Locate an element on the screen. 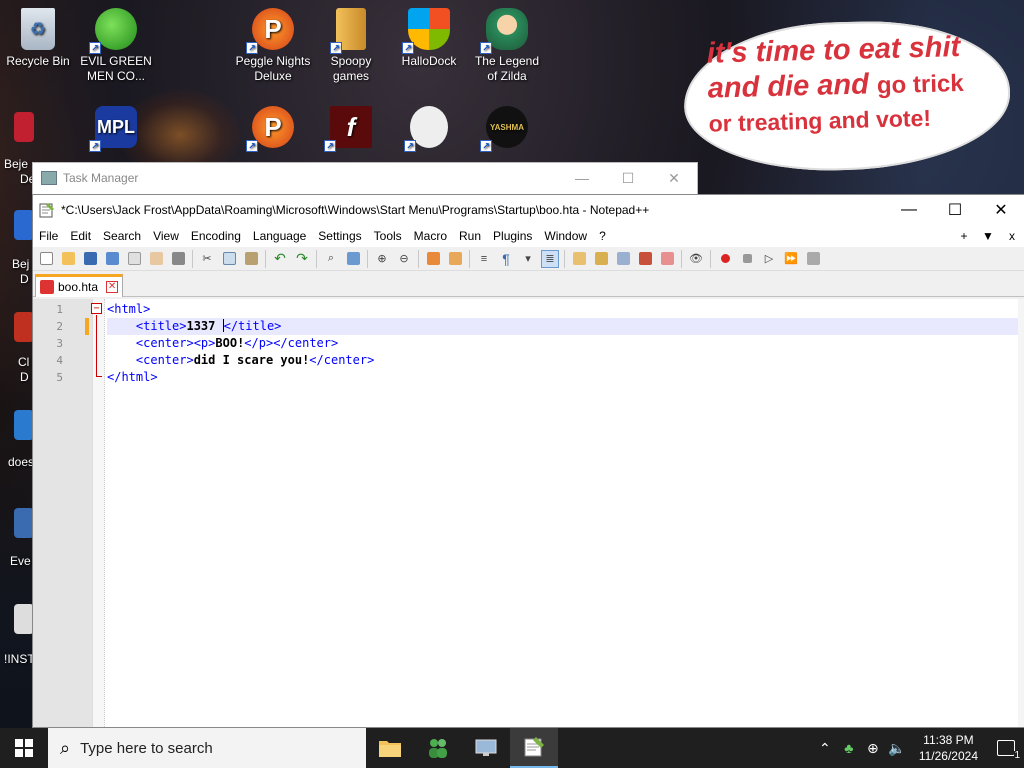  print-icon is located at coordinates (178, 259).